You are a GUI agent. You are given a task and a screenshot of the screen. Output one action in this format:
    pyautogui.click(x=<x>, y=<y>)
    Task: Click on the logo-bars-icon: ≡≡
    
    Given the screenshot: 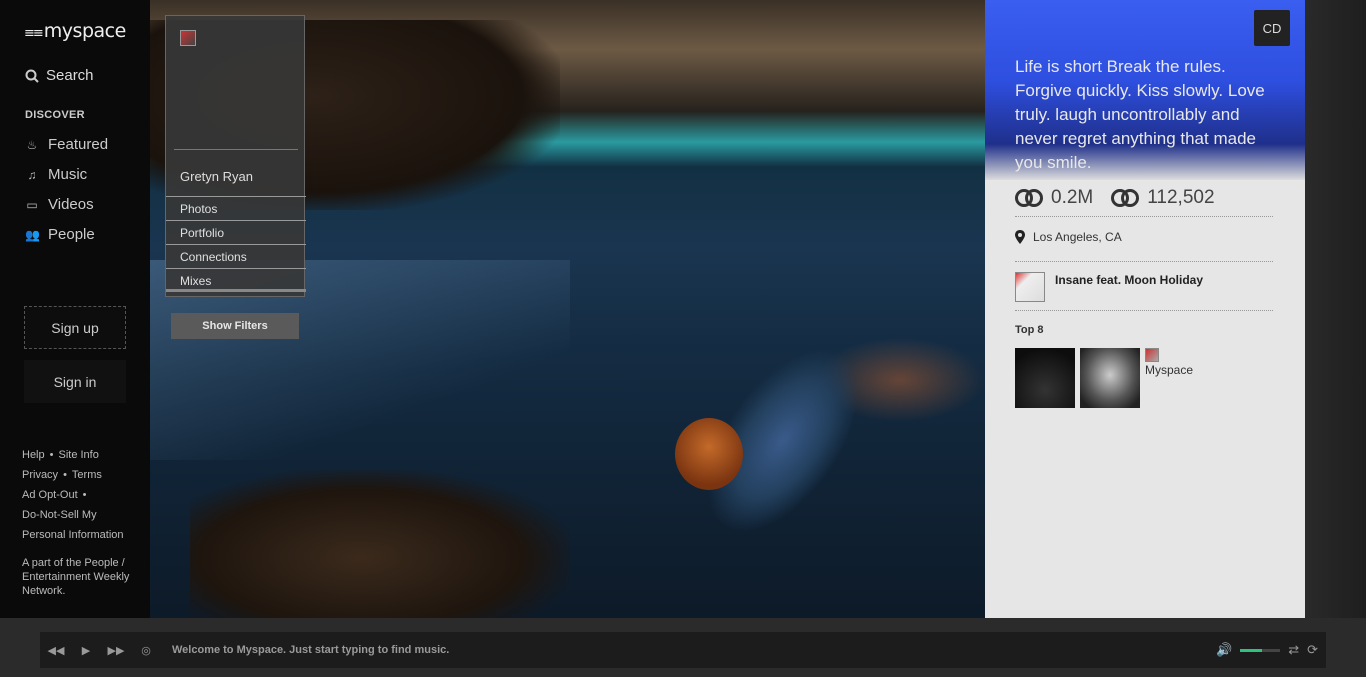 What is the action you would take?
    pyautogui.click(x=34, y=33)
    